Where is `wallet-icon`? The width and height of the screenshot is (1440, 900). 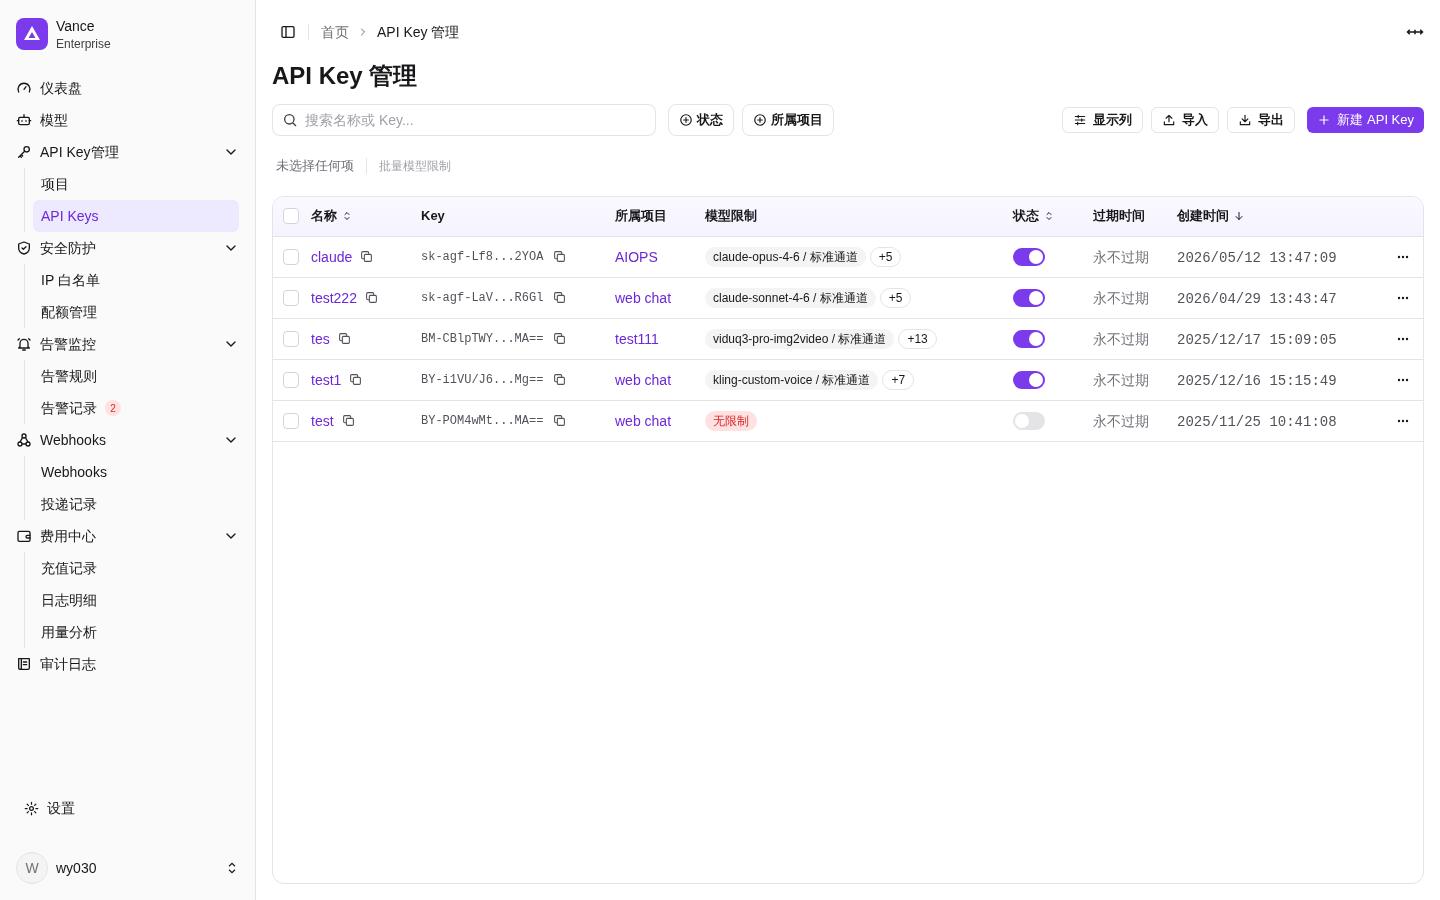 wallet-icon is located at coordinates (24, 536).